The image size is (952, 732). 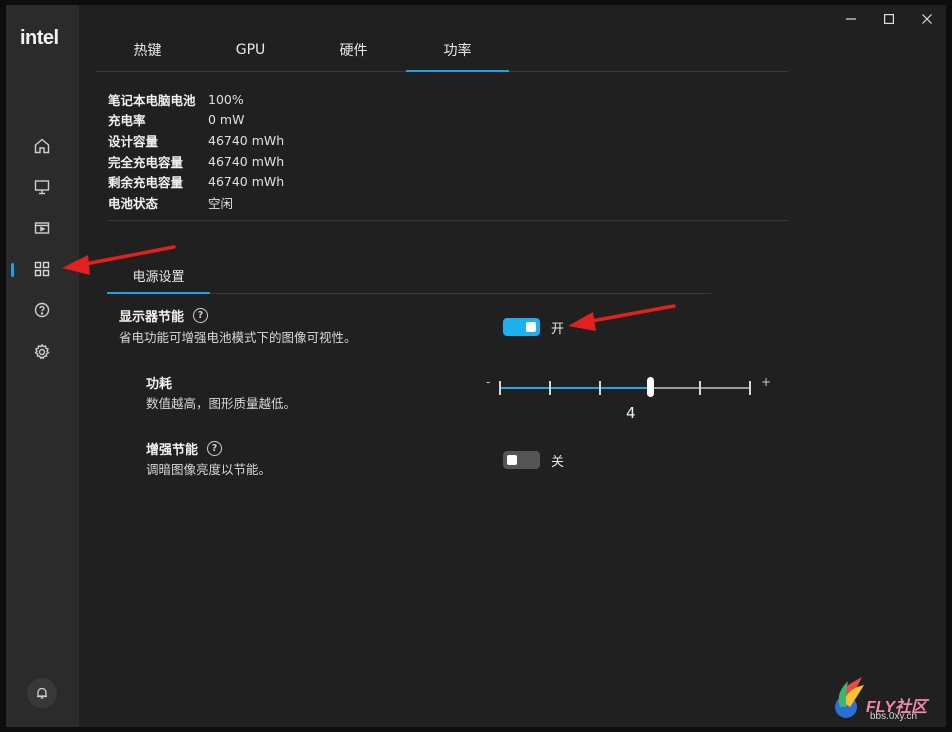 I want to click on full-charge-capacity-value: 46740 mWh, so click(x=246, y=161).